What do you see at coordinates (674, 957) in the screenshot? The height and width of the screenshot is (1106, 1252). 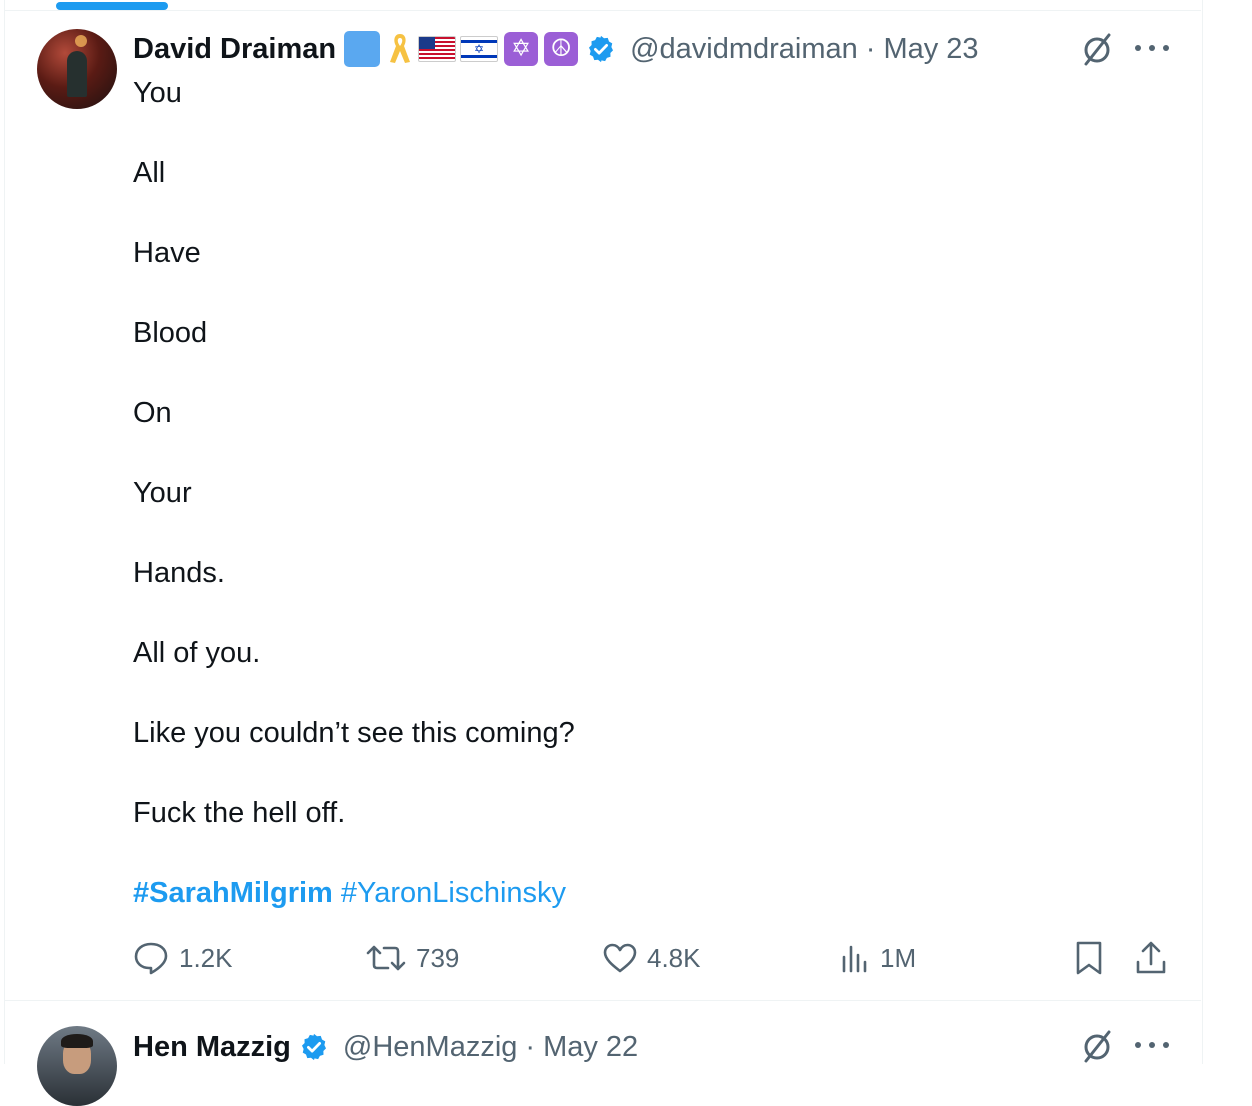 I see `like-count: 4.8K` at bounding box center [674, 957].